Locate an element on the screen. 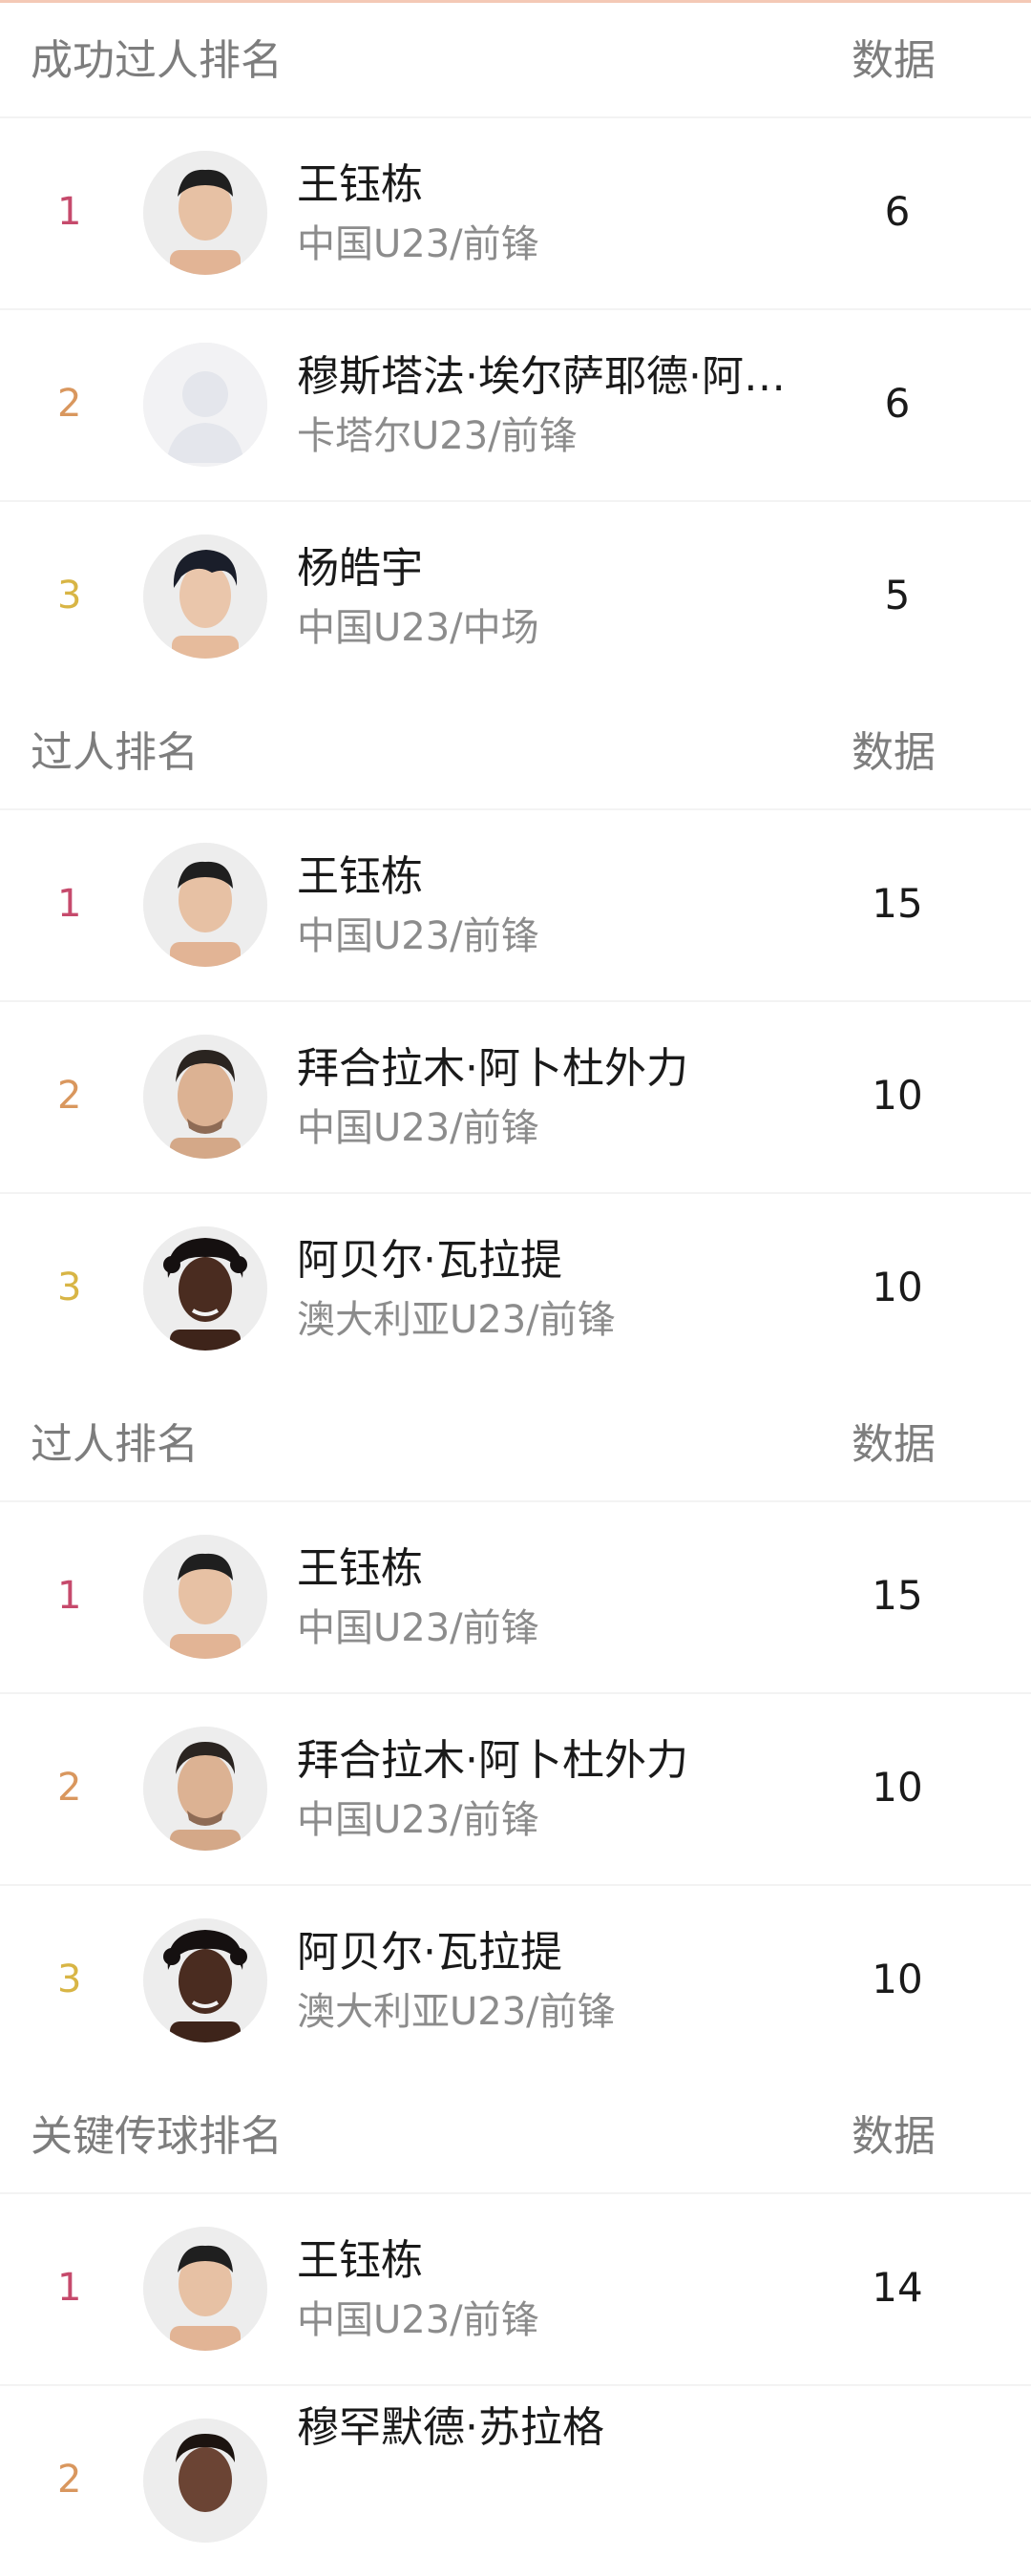  player-row: 2 穆罕默德·苏拉格 is located at coordinates (515, 2480).